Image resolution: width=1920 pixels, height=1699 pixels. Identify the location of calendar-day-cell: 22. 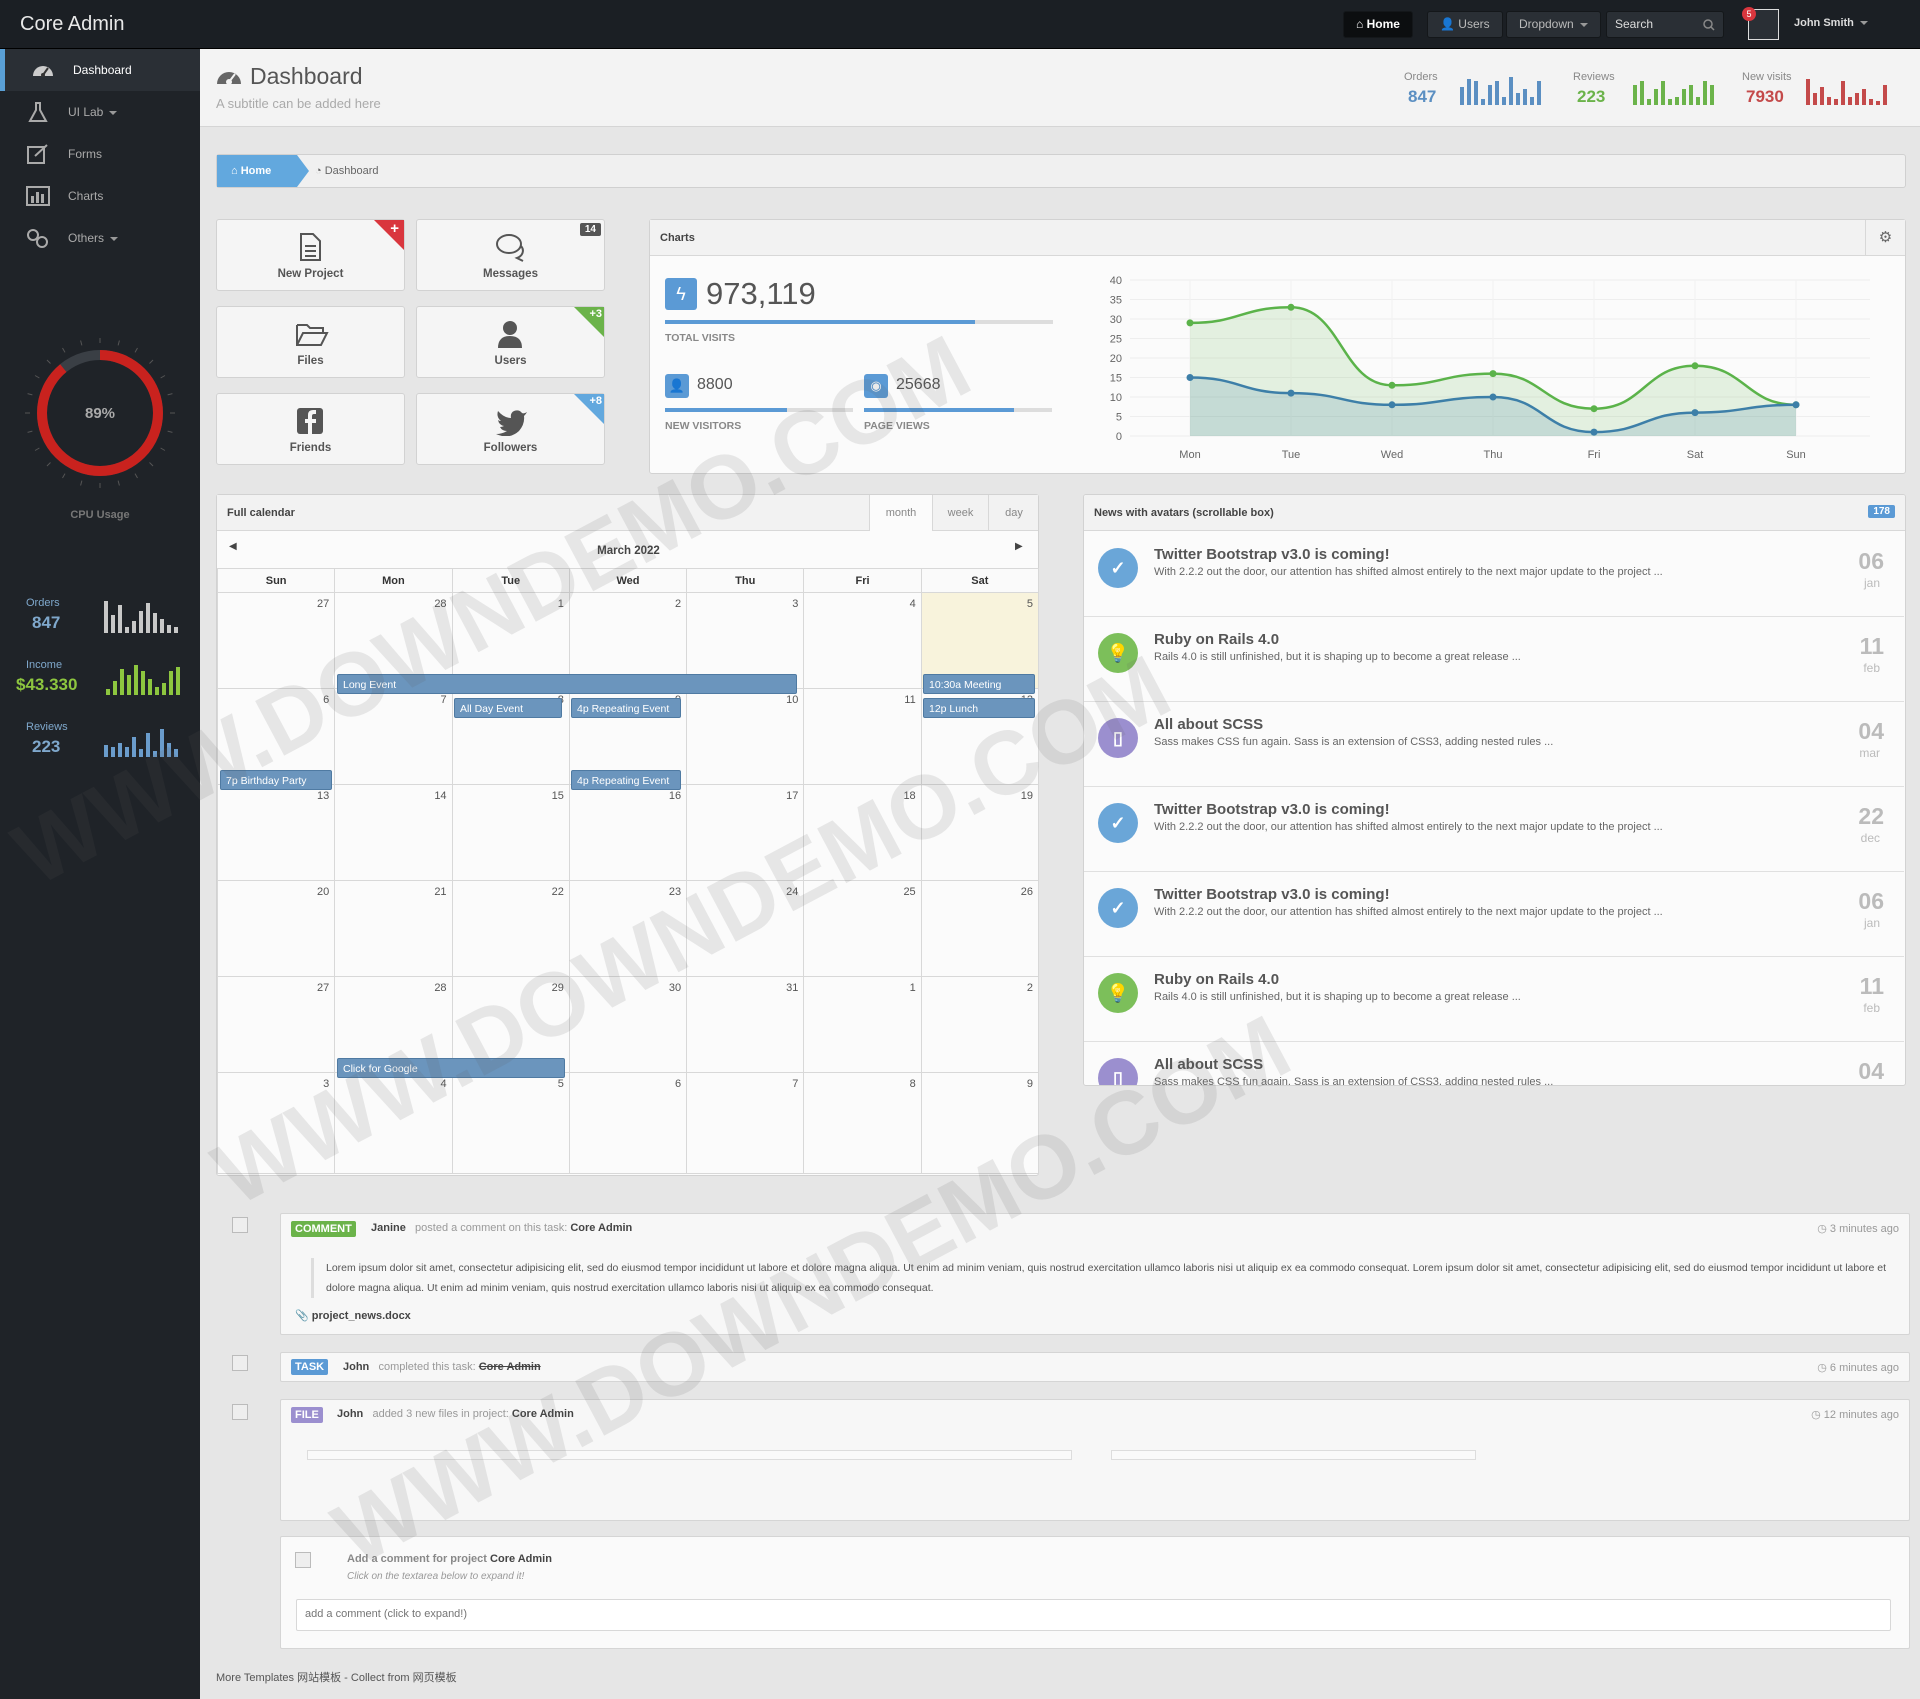
(510, 928).